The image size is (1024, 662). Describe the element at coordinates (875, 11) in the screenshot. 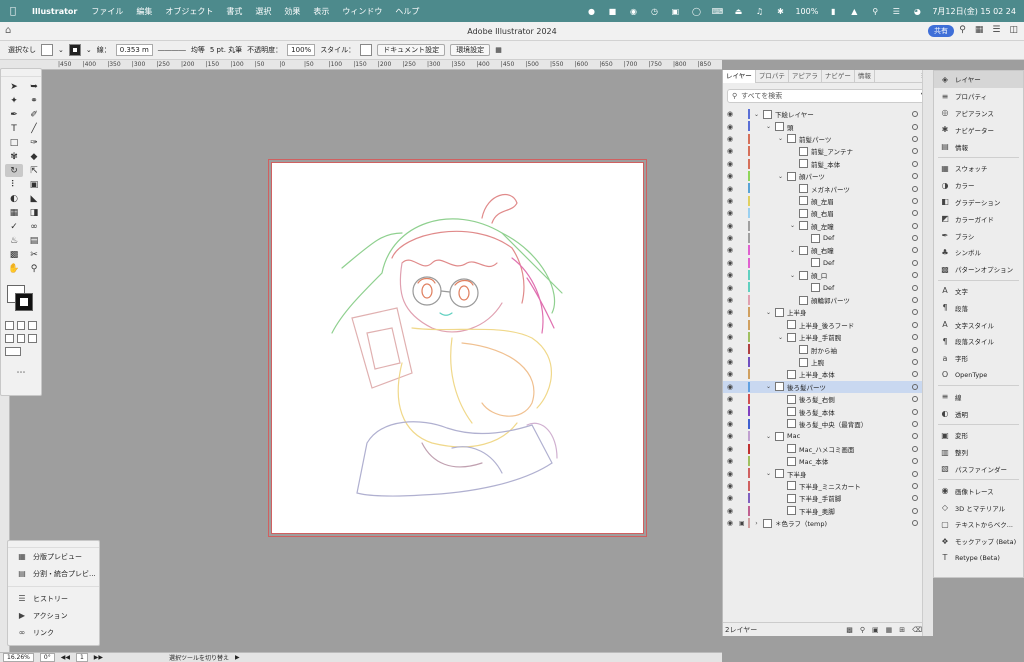

I see `spotlight-search-icon: ⚲` at that location.